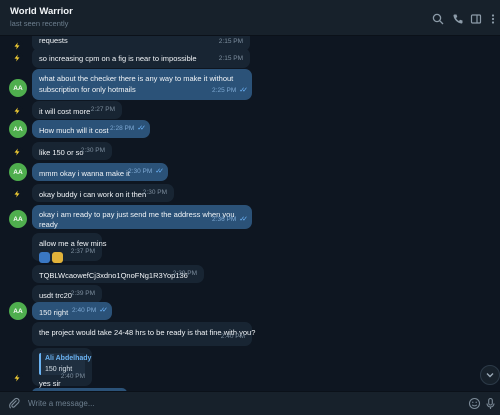 This screenshot has height=415, width=500. Describe the element at coordinates (44, 257) in the screenshot. I see `thumbs-up-icon` at that location.